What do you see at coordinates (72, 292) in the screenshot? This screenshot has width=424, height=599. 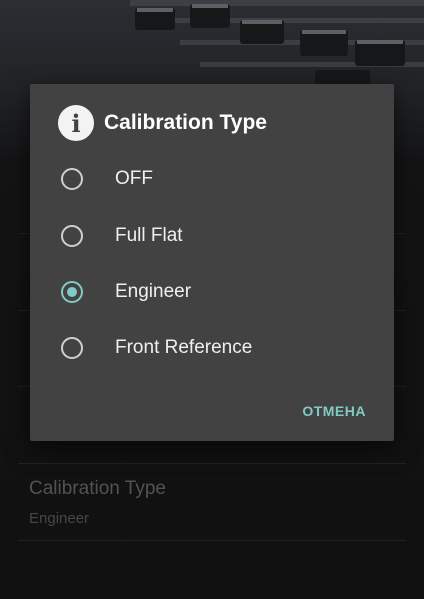 I see `radio-button-engineer-selected` at bounding box center [72, 292].